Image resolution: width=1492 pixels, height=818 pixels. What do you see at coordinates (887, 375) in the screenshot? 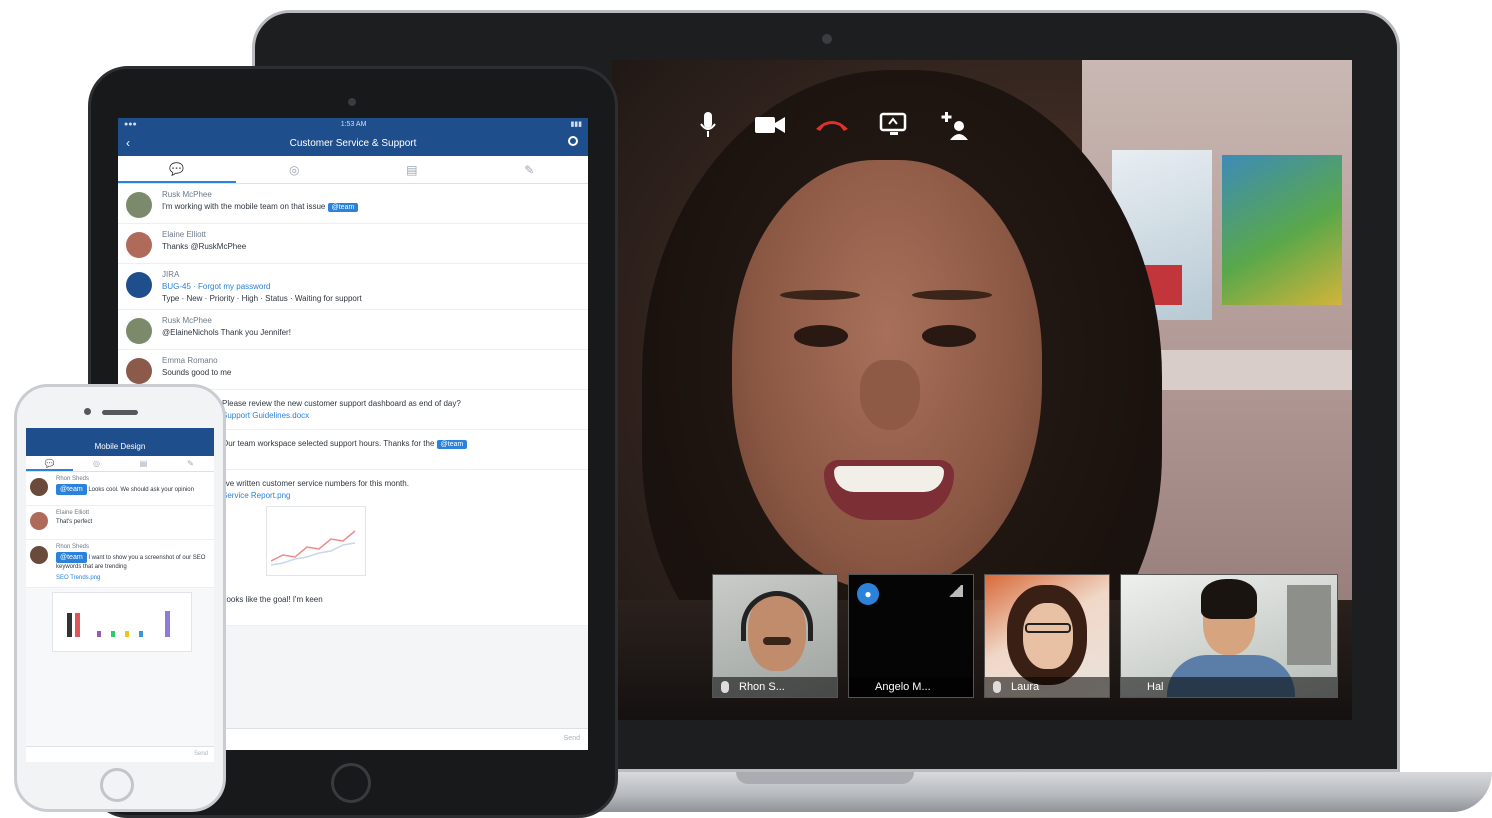
I see `speaker-face` at bounding box center [887, 375].